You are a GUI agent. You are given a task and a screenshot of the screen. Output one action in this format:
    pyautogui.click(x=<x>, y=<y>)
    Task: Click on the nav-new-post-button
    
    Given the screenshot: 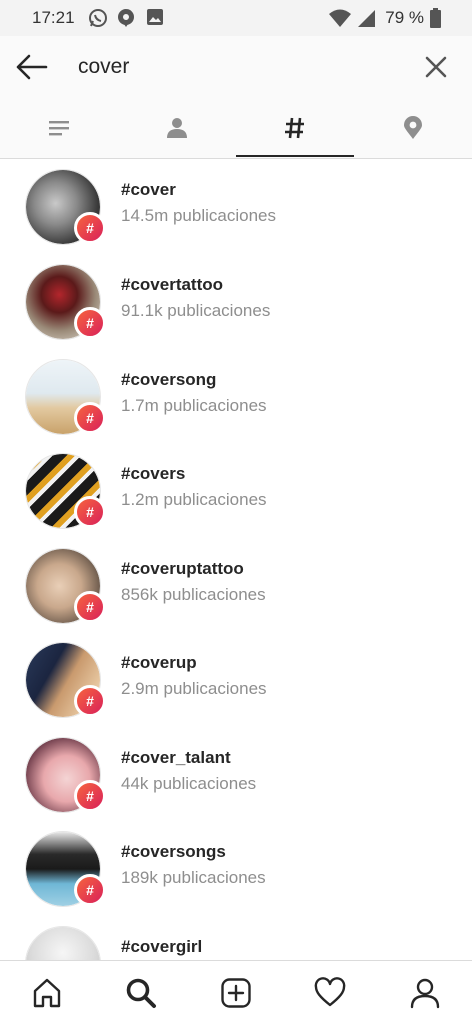 What is the action you would take?
    pyautogui.click(x=236, y=993)
    